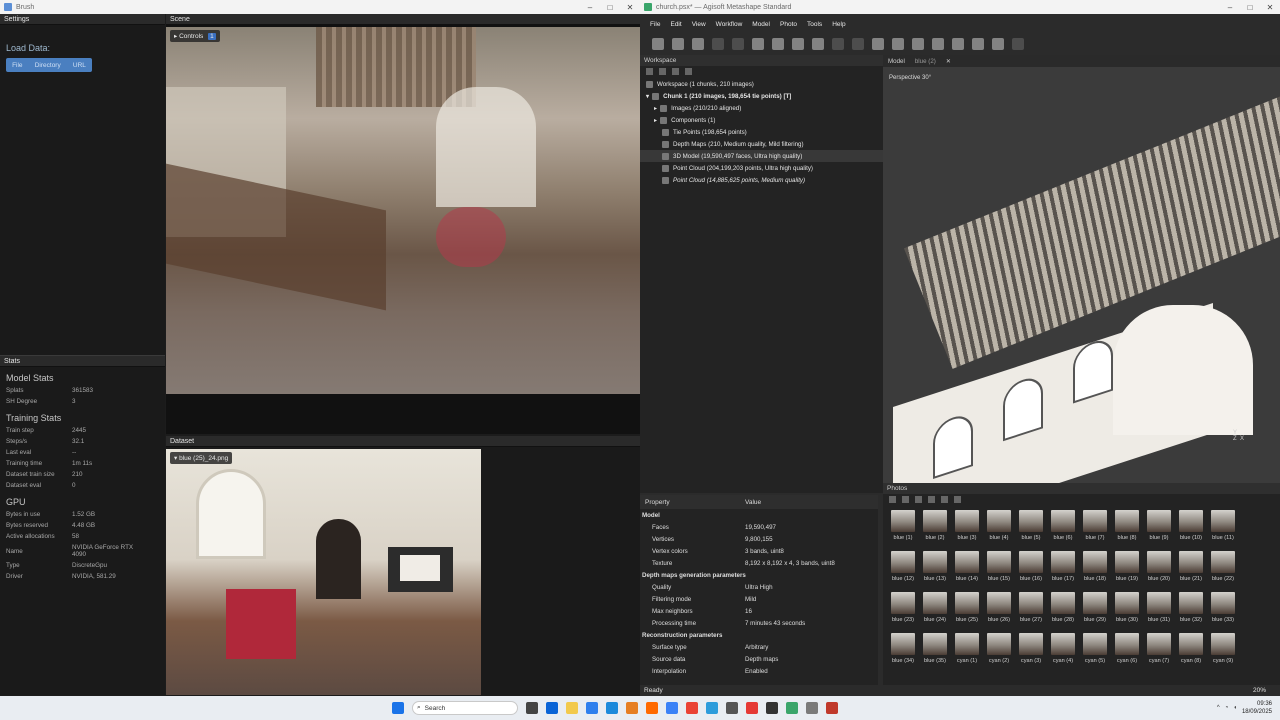 This screenshot has width=1280, height=720. Describe the element at coordinates (1063, 651) in the screenshot. I see `photo-thumbnail: cyan (4)` at that location.